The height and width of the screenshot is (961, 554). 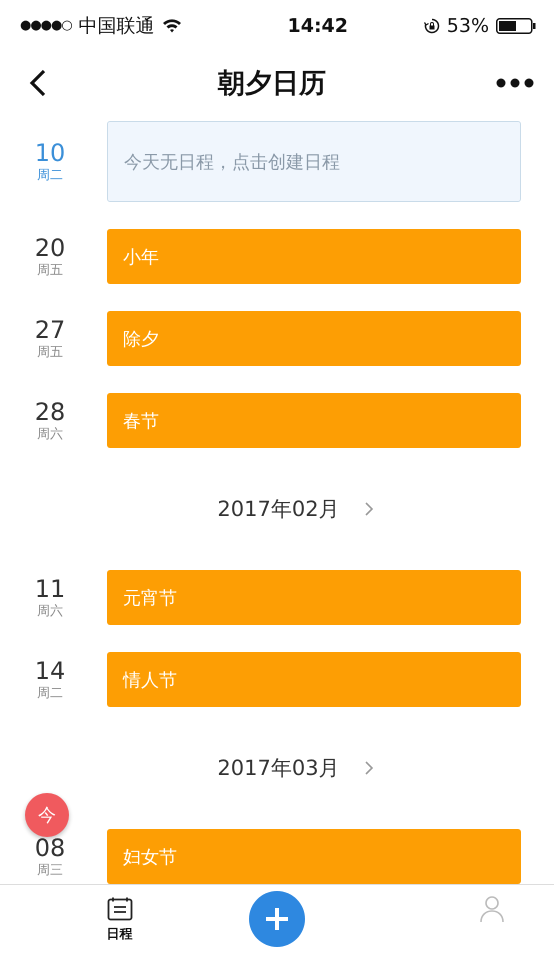 I want to click on event-bar: 元宵节, so click(x=314, y=598).